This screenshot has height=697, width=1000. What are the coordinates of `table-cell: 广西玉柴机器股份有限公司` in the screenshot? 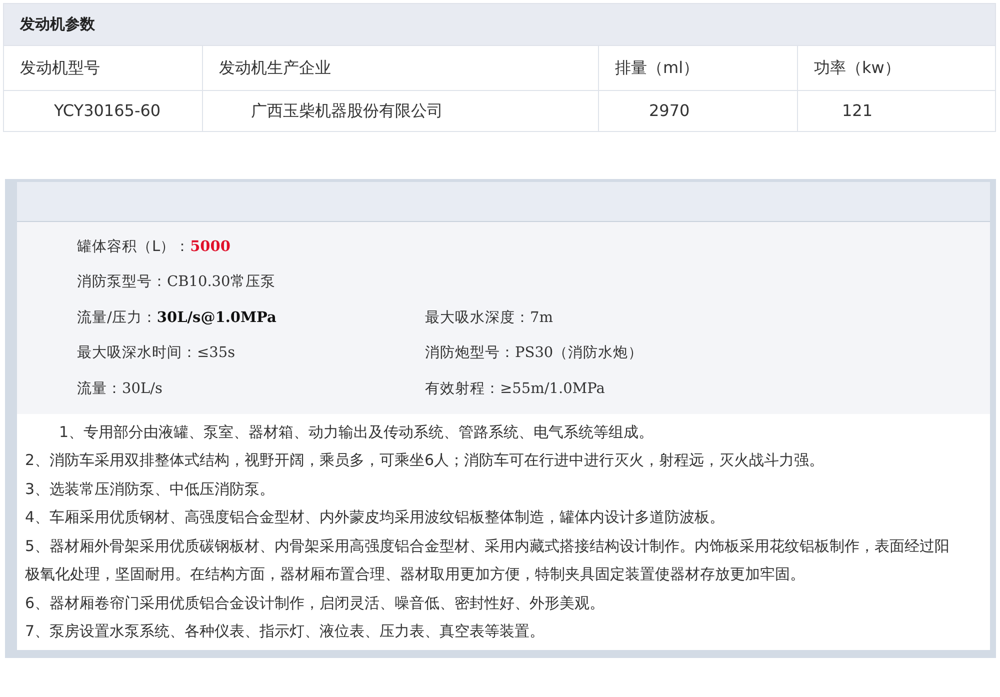 It's located at (401, 110).